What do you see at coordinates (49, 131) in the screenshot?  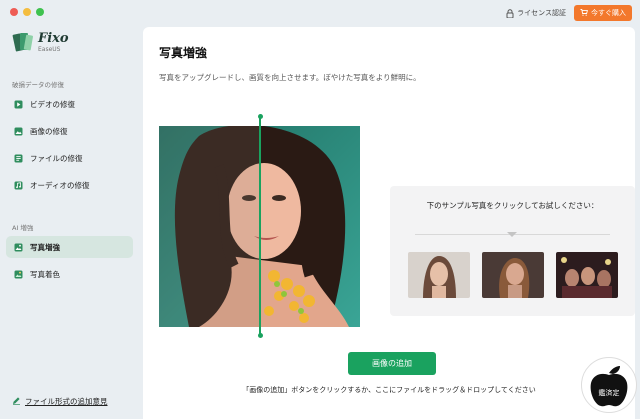 I see `sidebar-item-label: 画像の修復` at bounding box center [49, 131].